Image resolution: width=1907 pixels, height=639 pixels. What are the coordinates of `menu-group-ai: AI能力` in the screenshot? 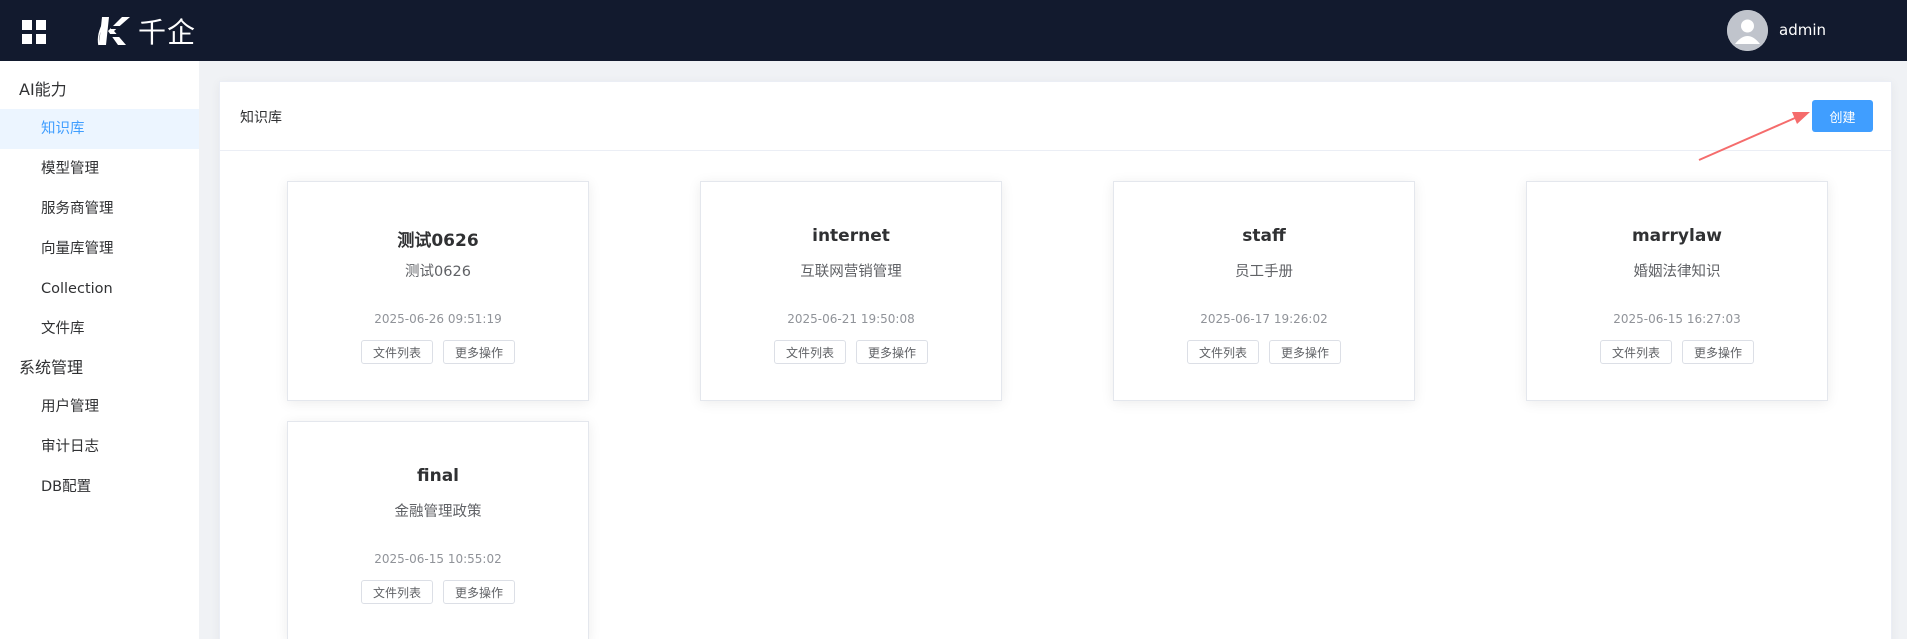 It's located at (43, 89).